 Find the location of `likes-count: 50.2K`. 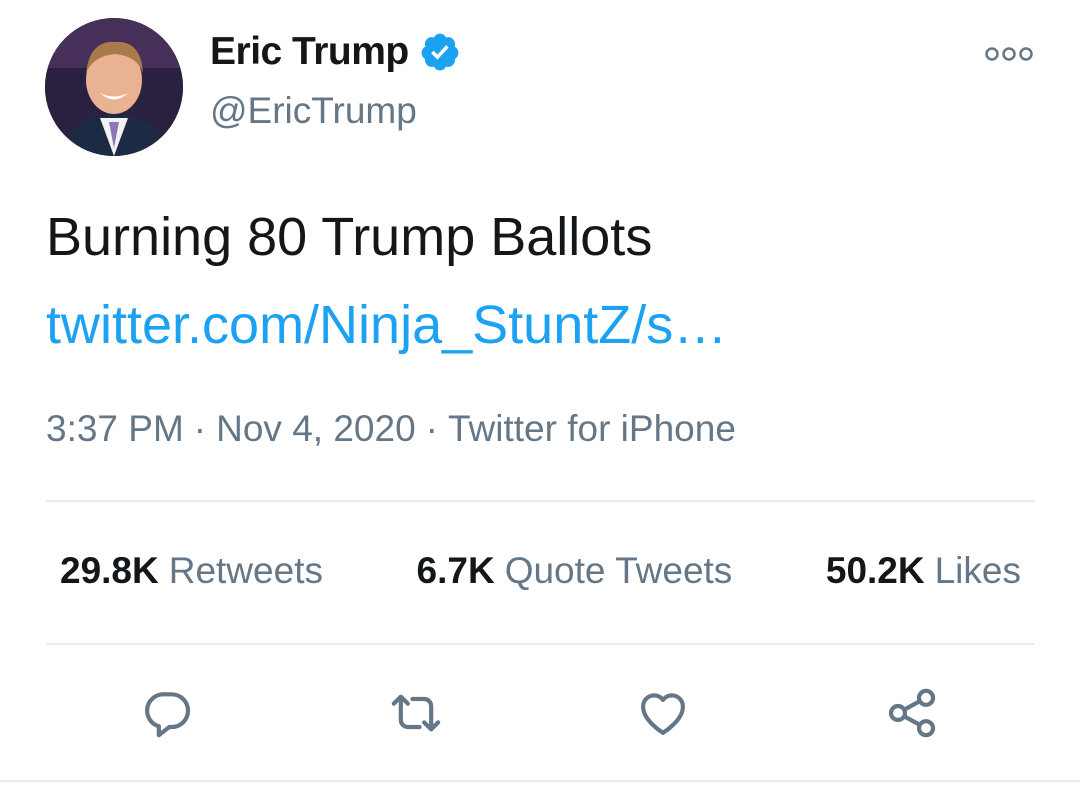

likes-count: 50.2K is located at coordinates (875, 570).